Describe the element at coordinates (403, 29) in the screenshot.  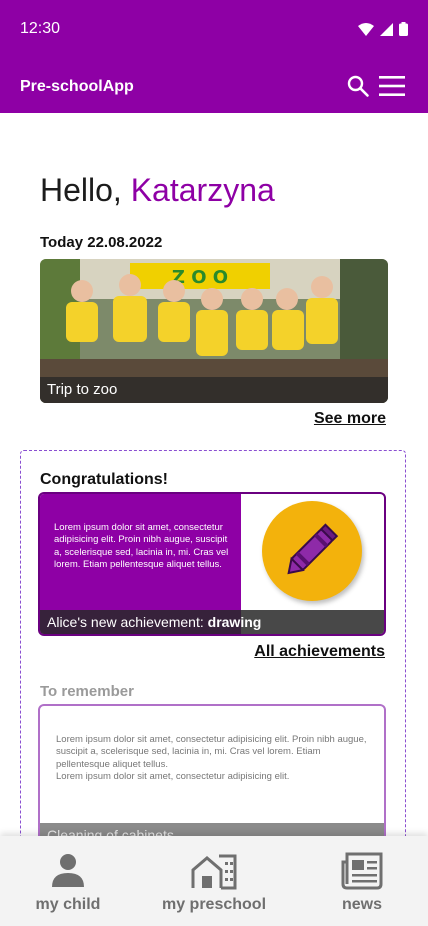
I see `battery-icon` at that location.